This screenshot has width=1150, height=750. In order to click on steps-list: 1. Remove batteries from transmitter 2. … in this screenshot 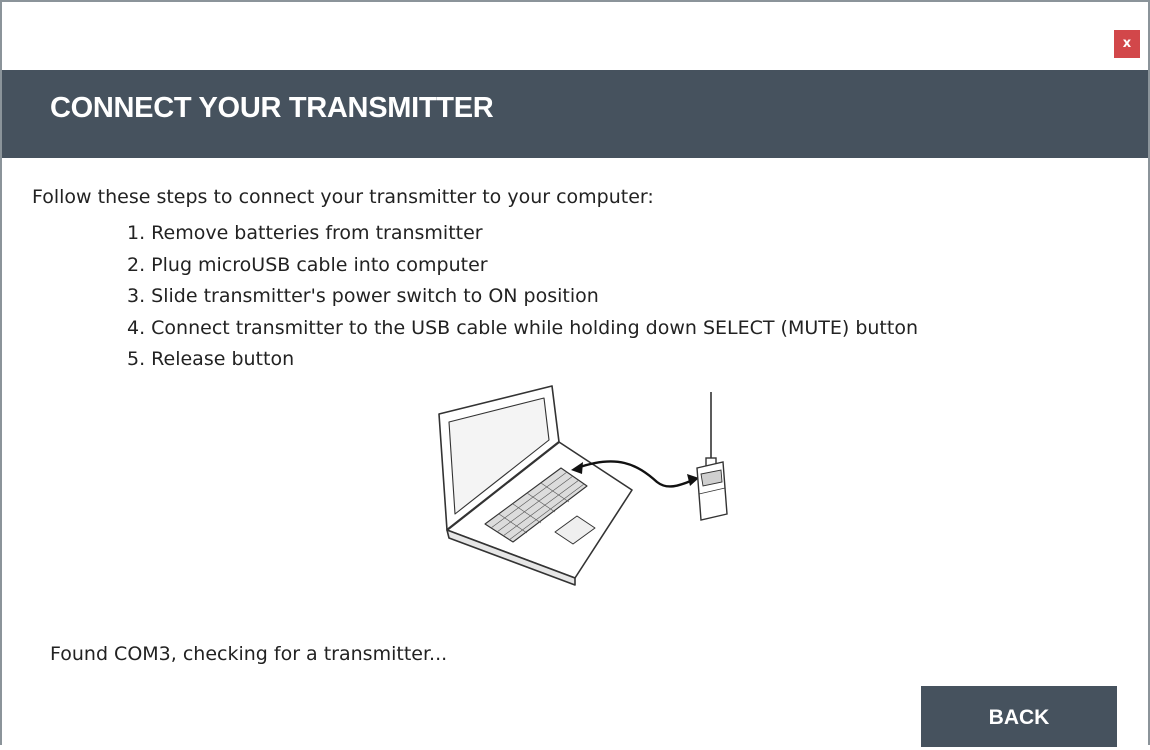, I will do `click(522, 297)`.